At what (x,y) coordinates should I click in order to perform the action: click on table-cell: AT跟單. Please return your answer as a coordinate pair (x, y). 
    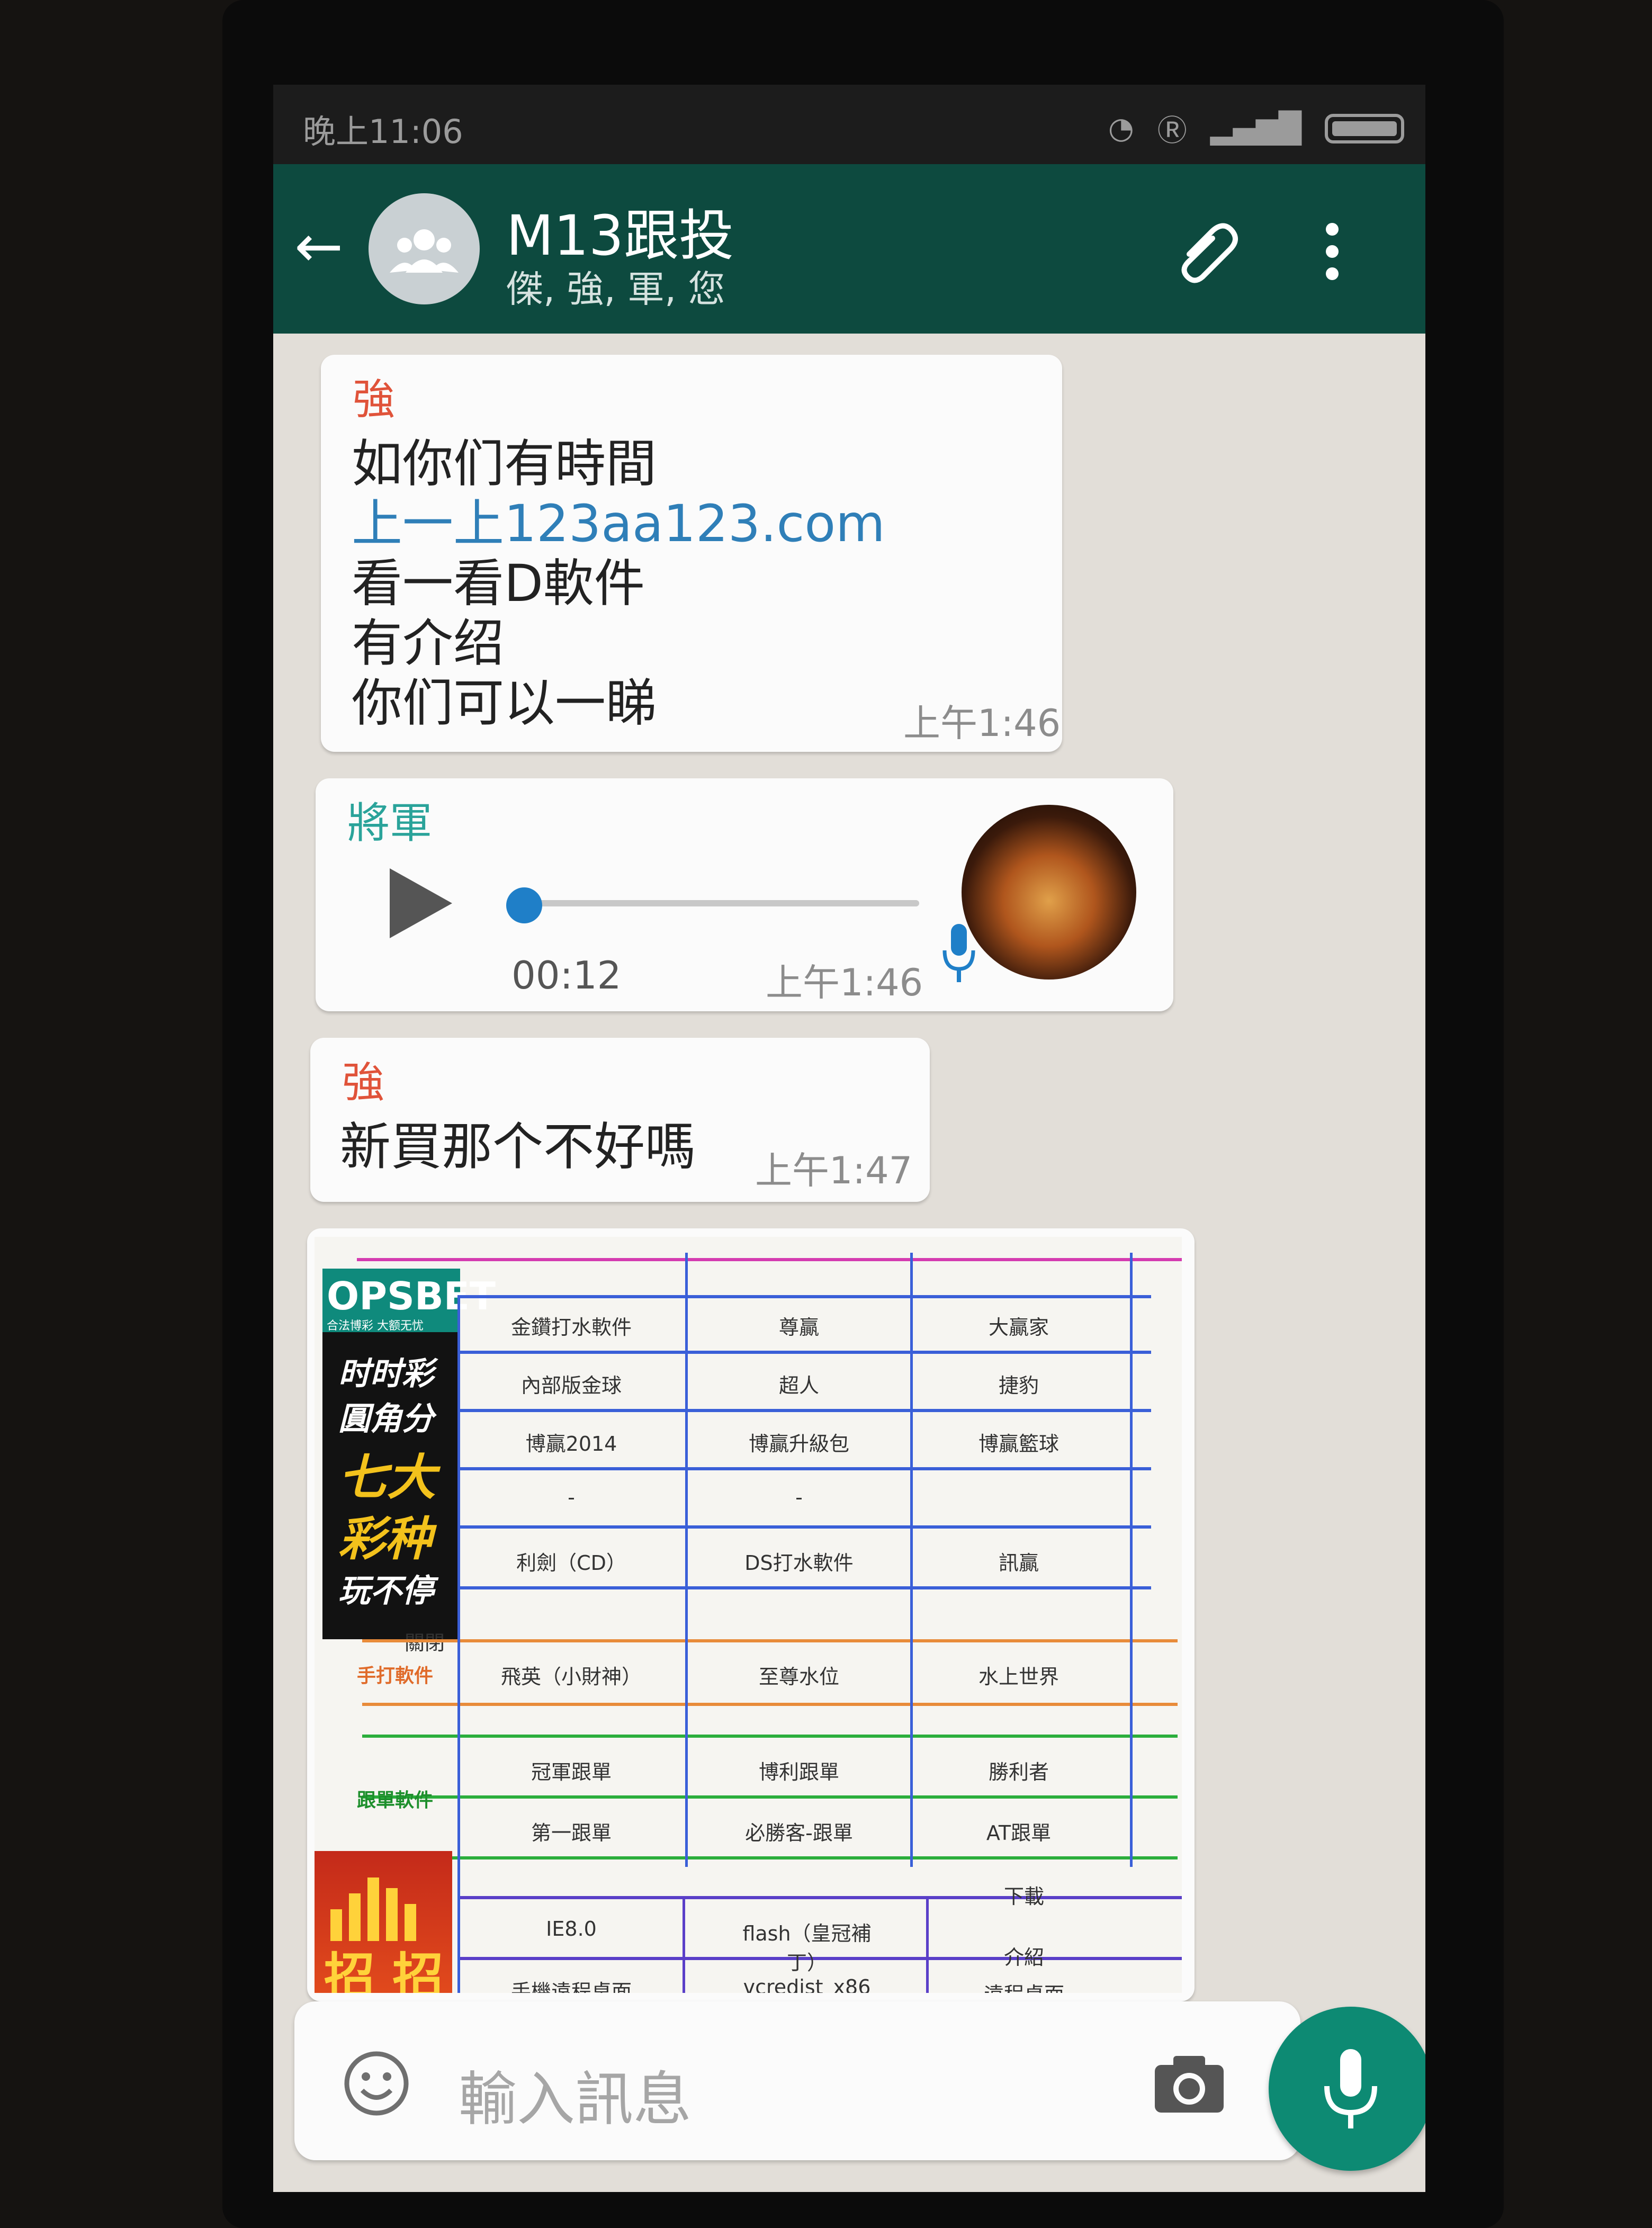
    Looking at the image, I should click on (1018, 1832).